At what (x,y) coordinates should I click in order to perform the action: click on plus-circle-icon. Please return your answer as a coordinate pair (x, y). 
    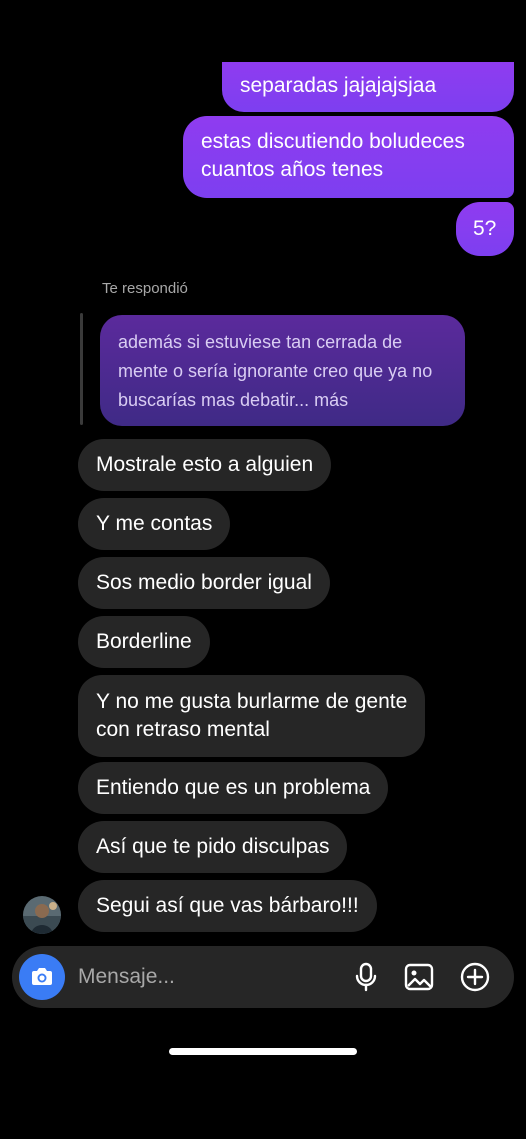
    Looking at the image, I should click on (475, 977).